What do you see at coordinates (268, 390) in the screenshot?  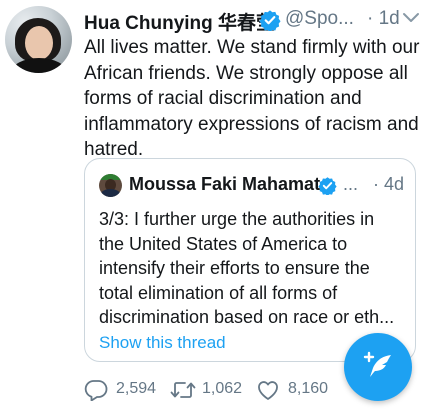 I see `heart-icon` at bounding box center [268, 390].